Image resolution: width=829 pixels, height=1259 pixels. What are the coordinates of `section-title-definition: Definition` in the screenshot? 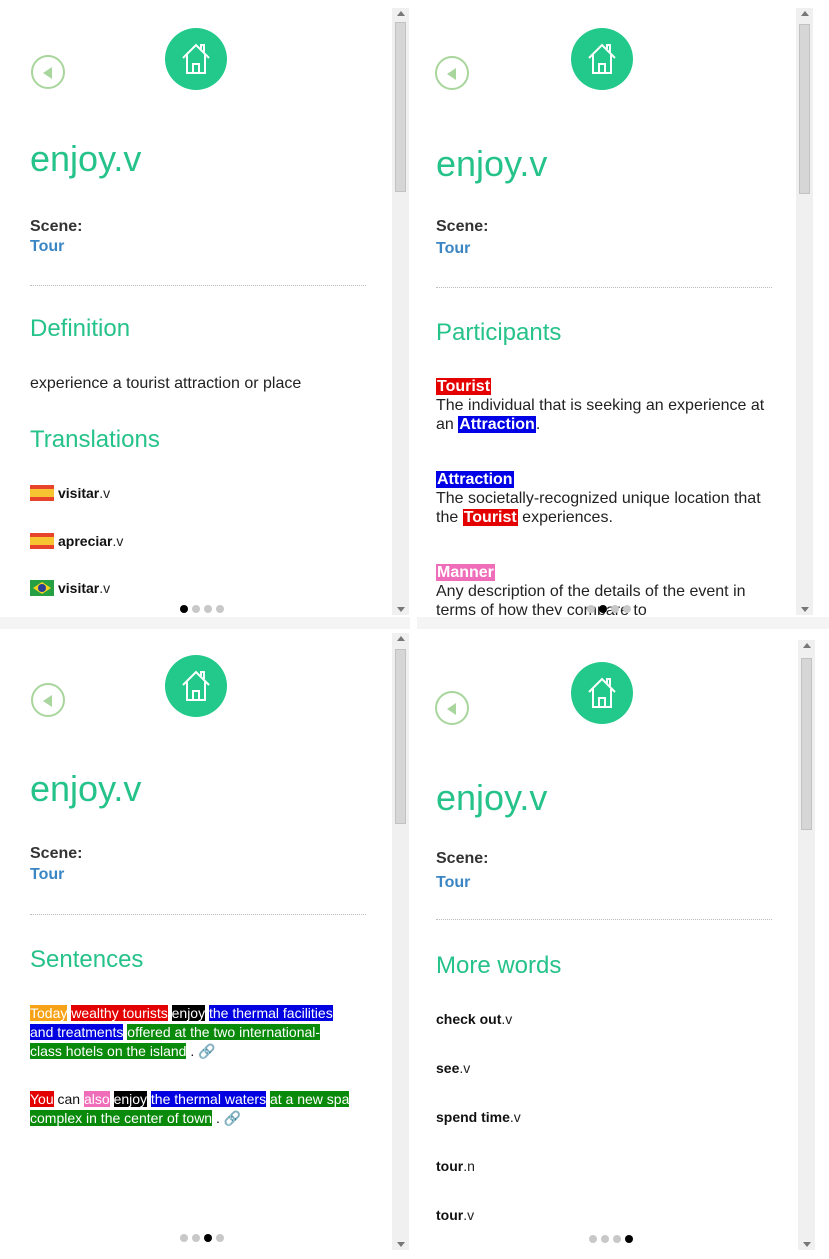 It's located at (80, 328).